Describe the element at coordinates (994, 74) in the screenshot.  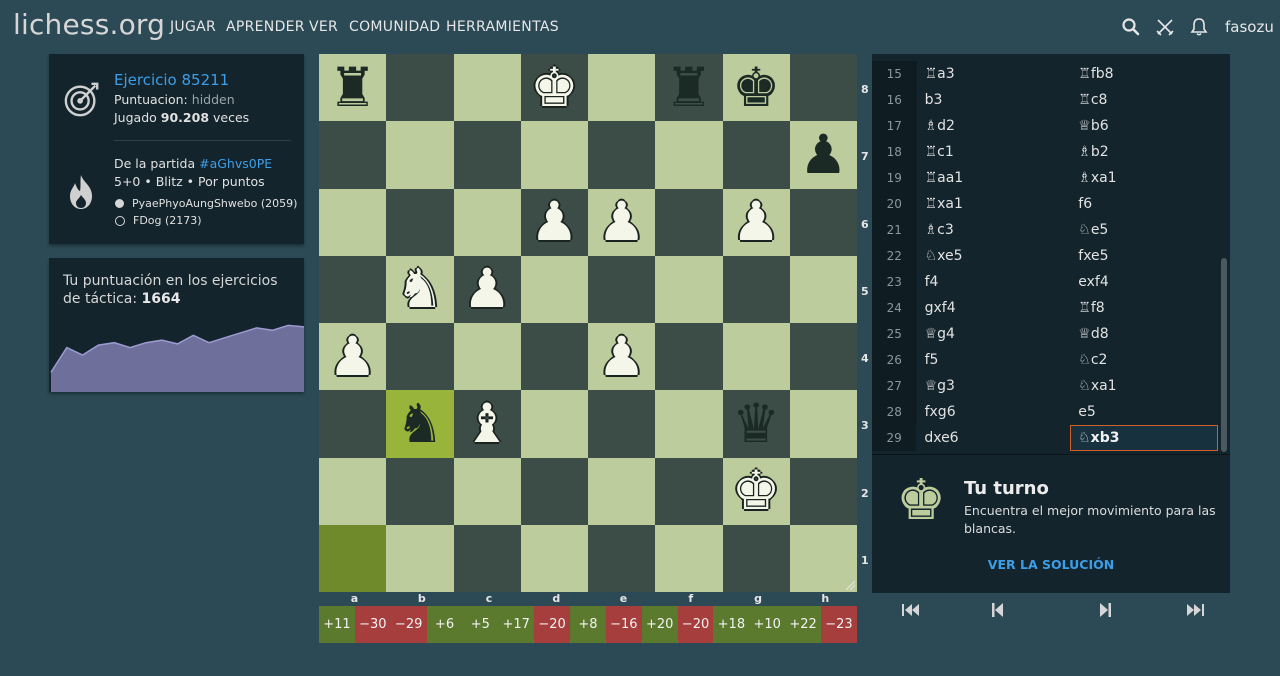
I see `white-move: ♖a3` at that location.